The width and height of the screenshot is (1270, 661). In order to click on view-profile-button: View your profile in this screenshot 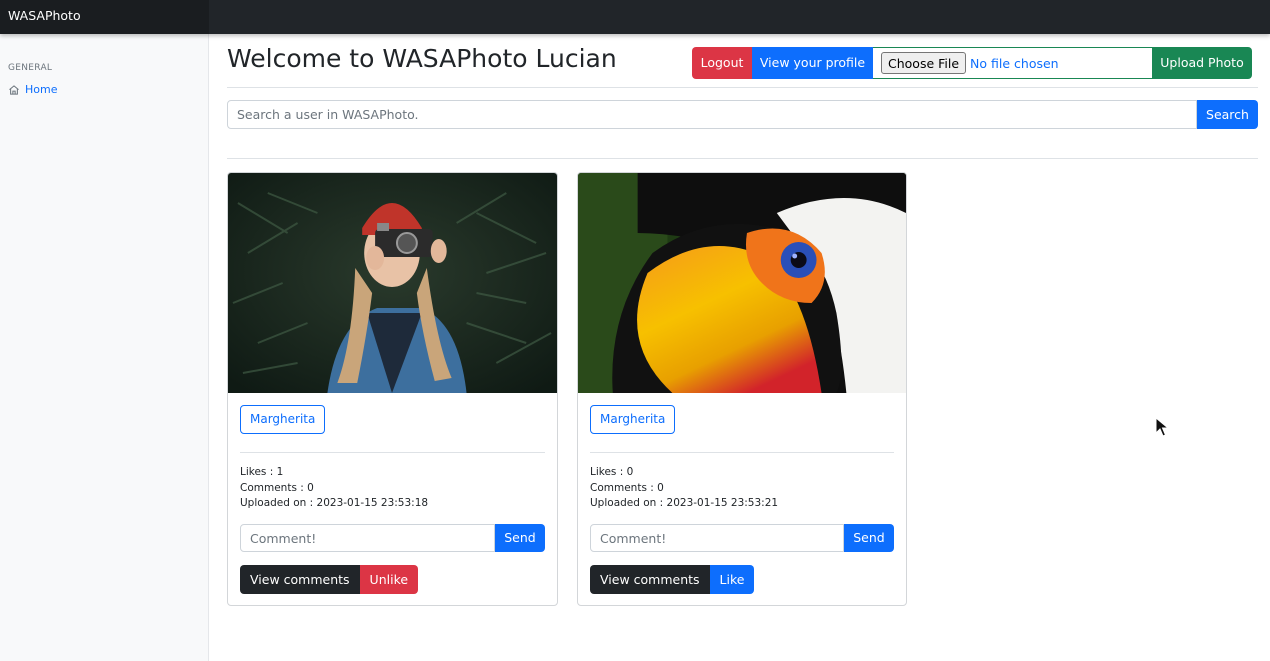, I will do `click(812, 63)`.